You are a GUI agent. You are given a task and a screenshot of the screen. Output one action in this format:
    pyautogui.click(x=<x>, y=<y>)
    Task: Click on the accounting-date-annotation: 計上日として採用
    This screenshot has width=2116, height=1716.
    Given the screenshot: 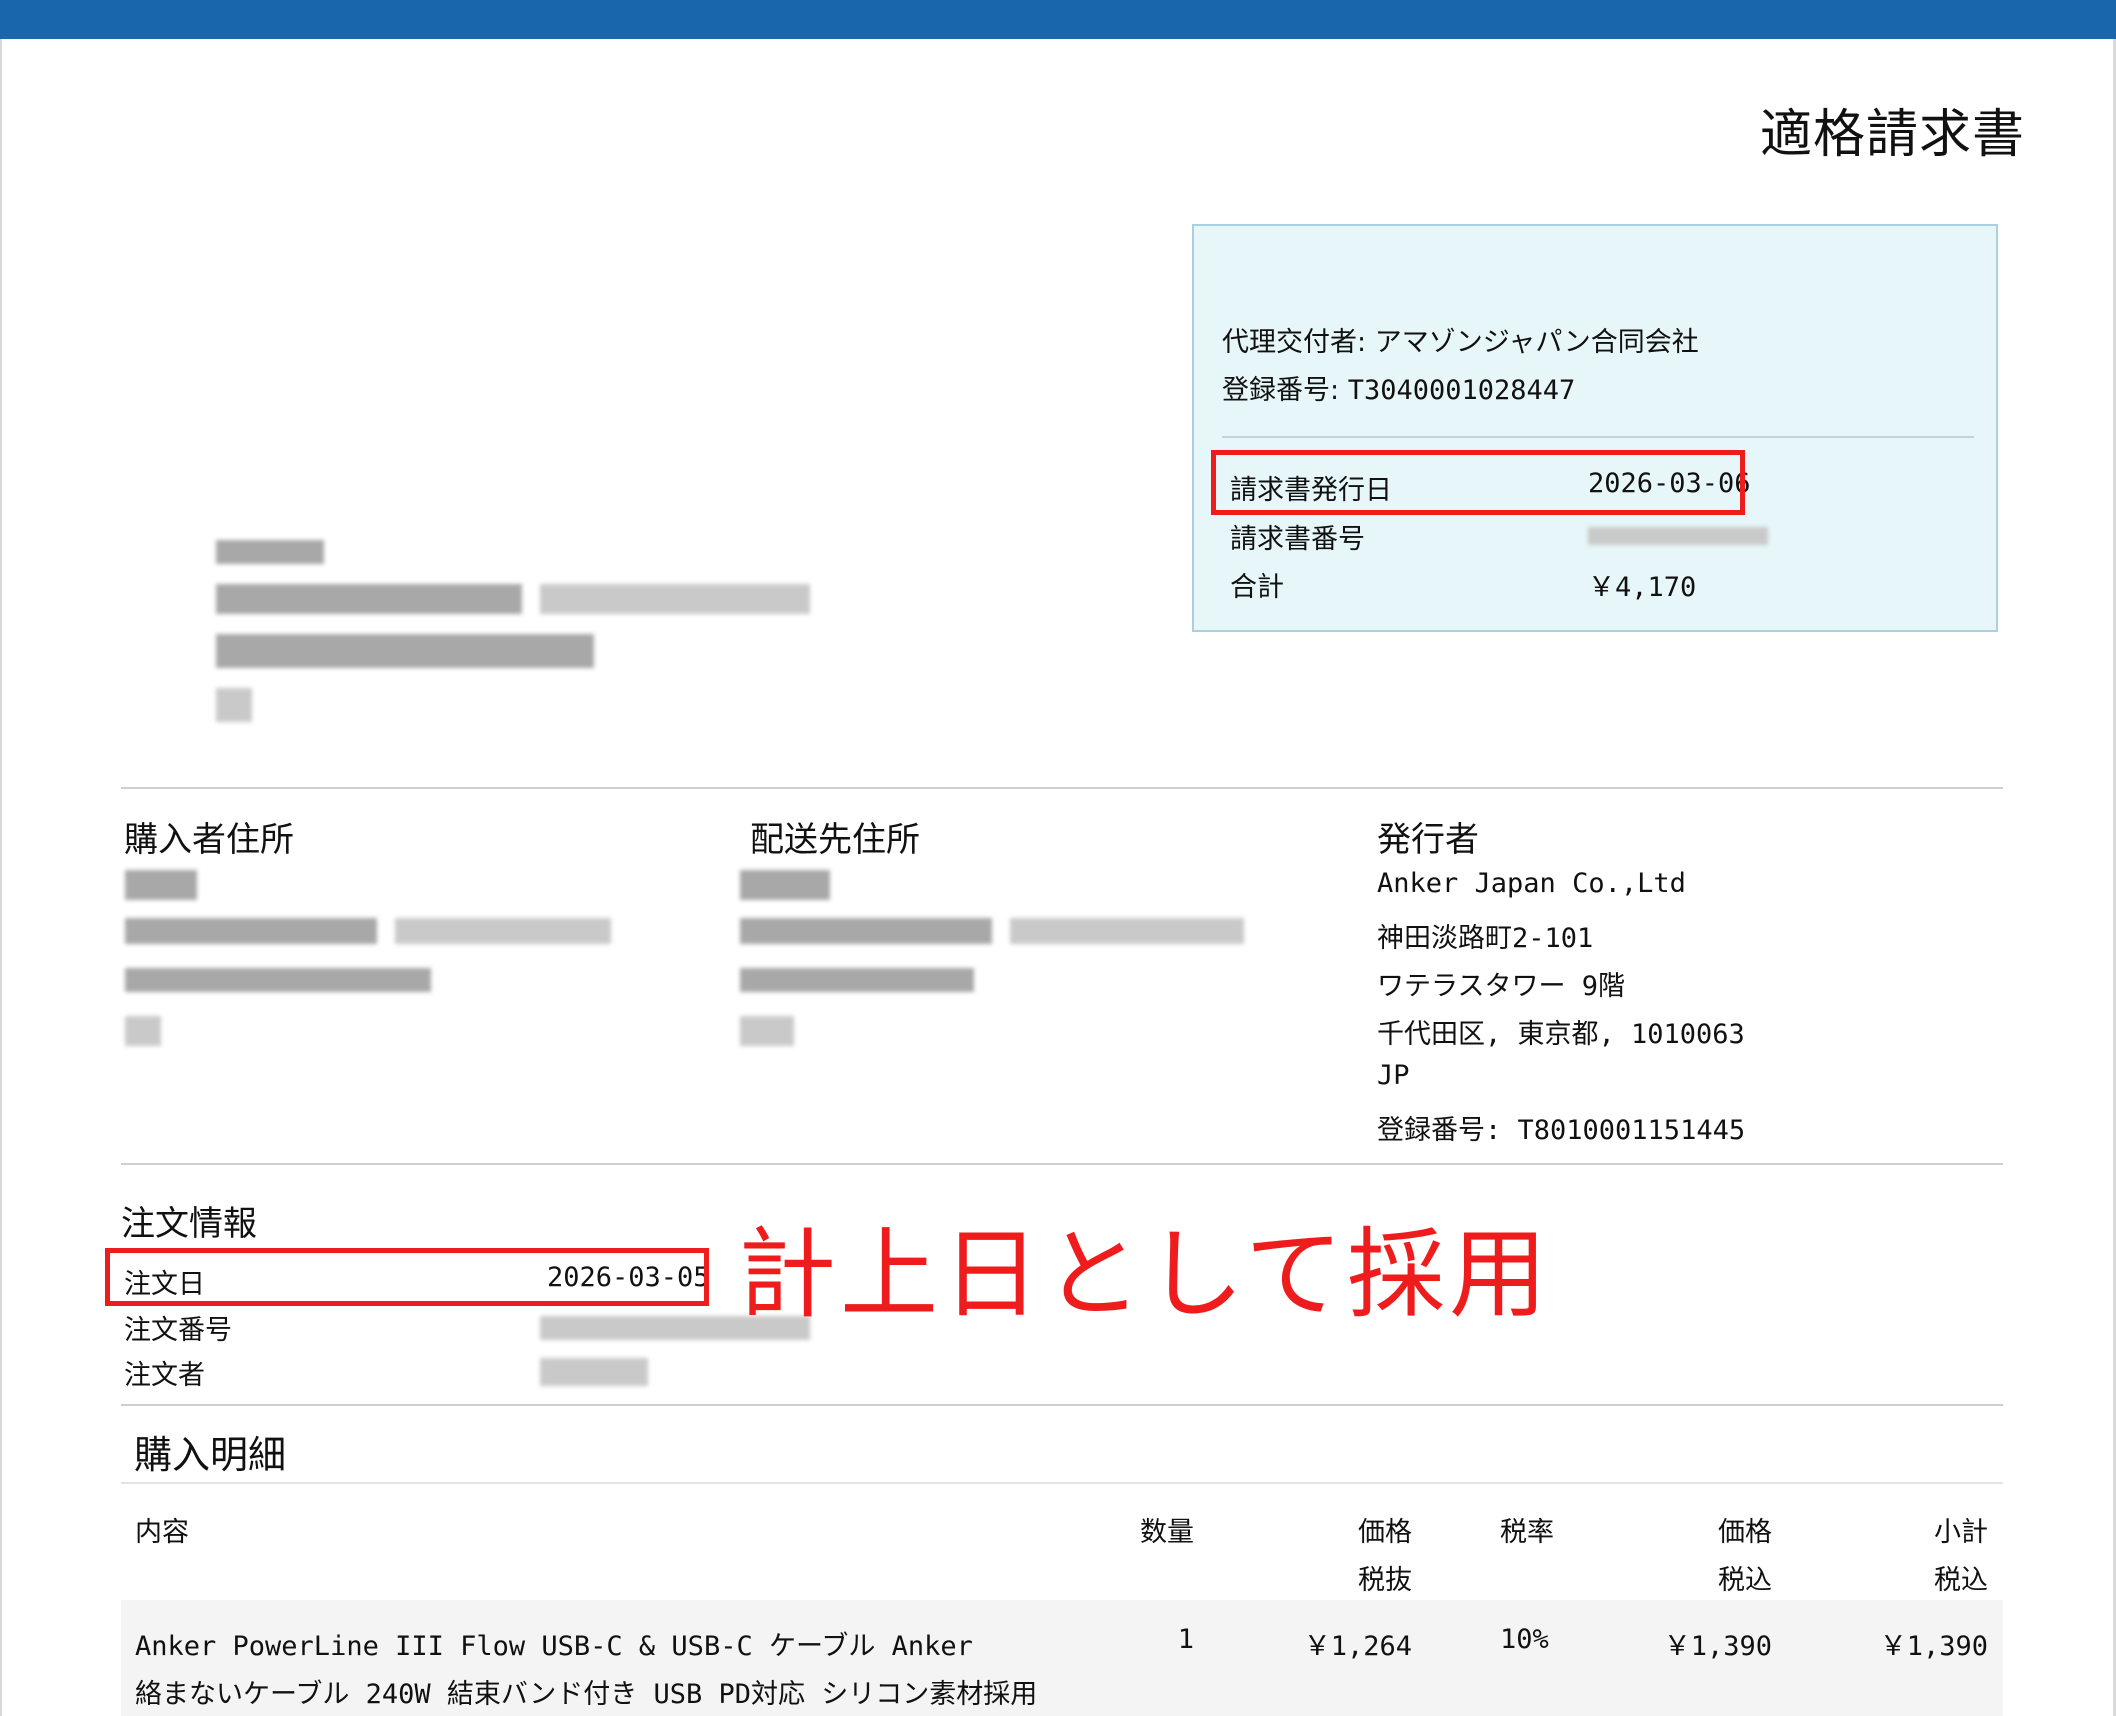 What is the action you would take?
    pyautogui.click(x=1145, y=1275)
    